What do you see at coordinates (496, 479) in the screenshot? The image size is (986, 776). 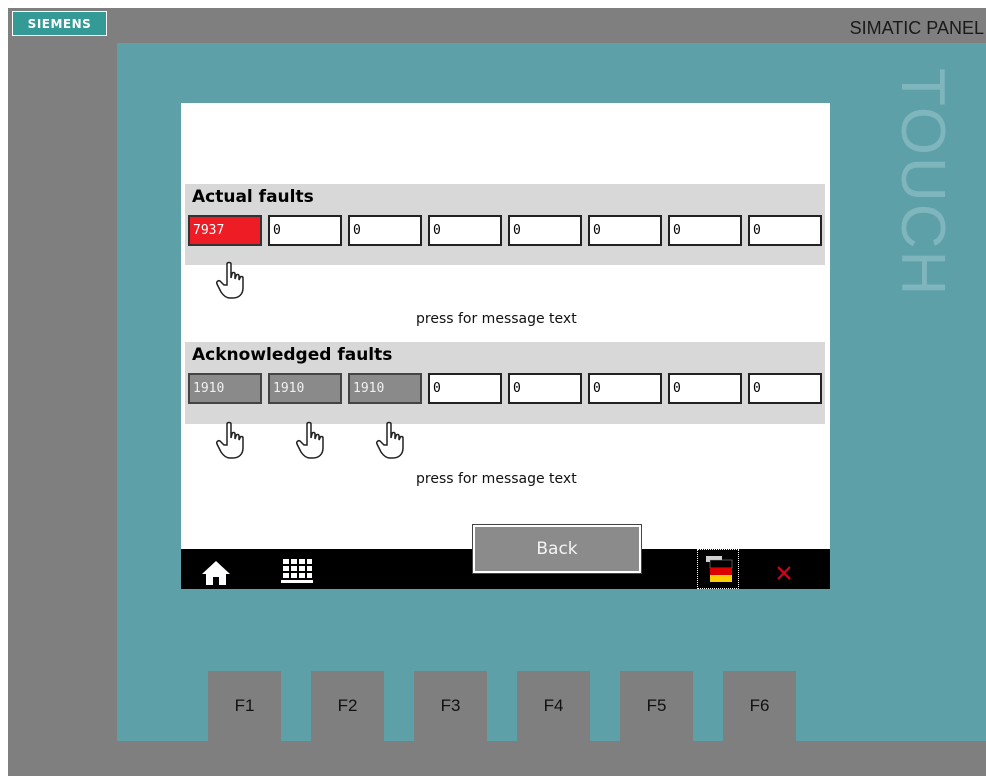 I see `acknowledged-faults-hint: press for message text` at bounding box center [496, 479].